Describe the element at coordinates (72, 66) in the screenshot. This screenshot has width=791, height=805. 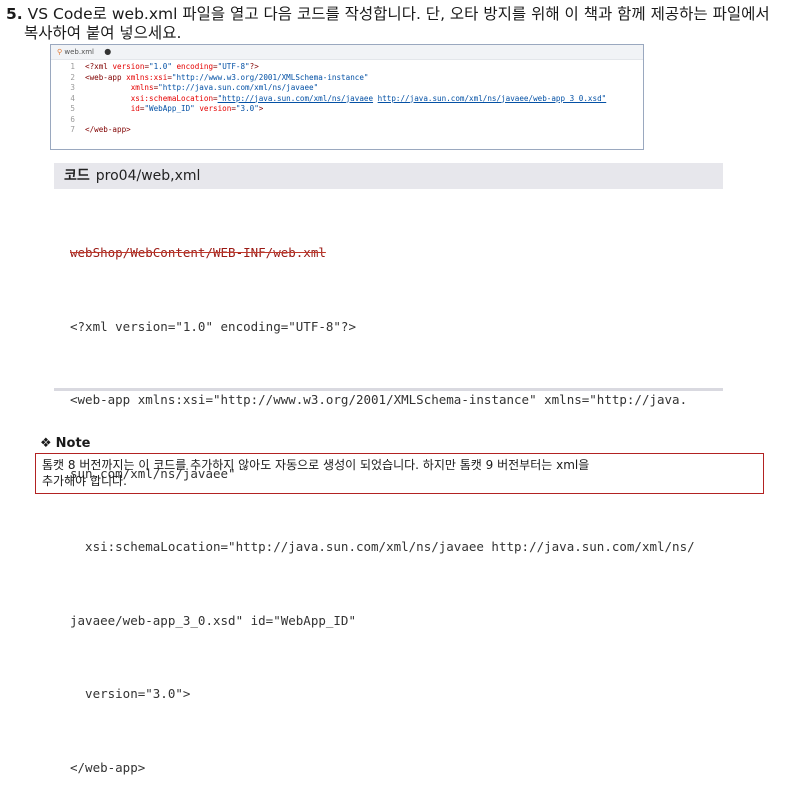
I see `line-number: 1` at that location.